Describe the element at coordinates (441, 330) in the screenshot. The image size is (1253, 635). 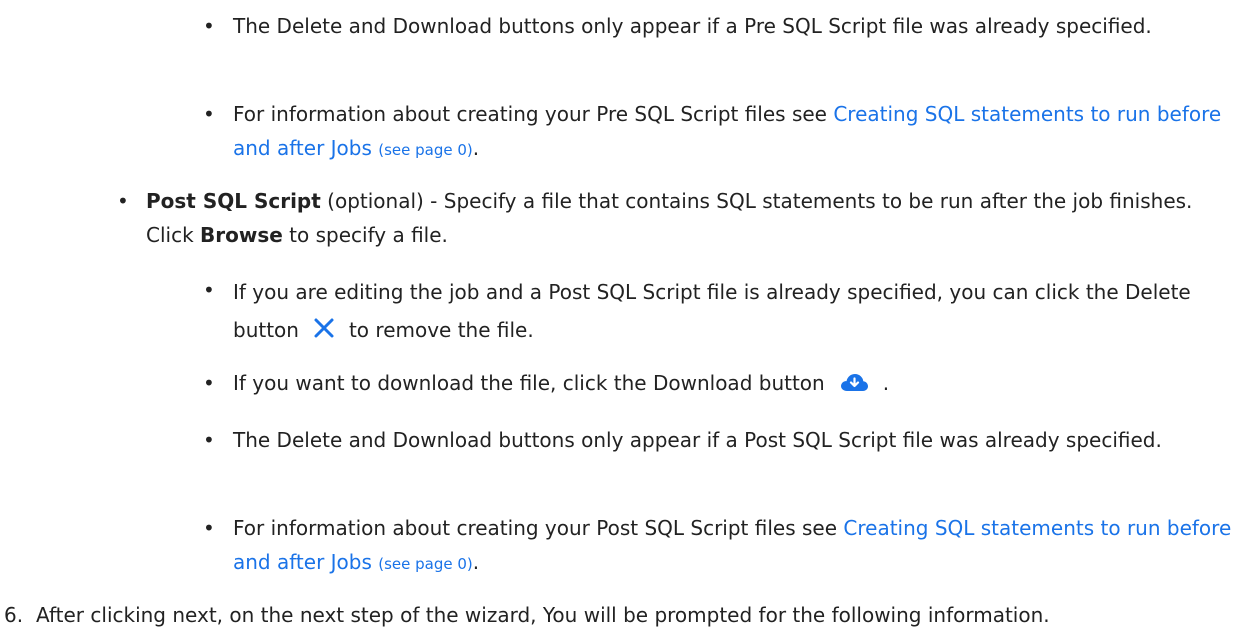
I see `post-sql-delete-text-after: to remove the file.` at that location.